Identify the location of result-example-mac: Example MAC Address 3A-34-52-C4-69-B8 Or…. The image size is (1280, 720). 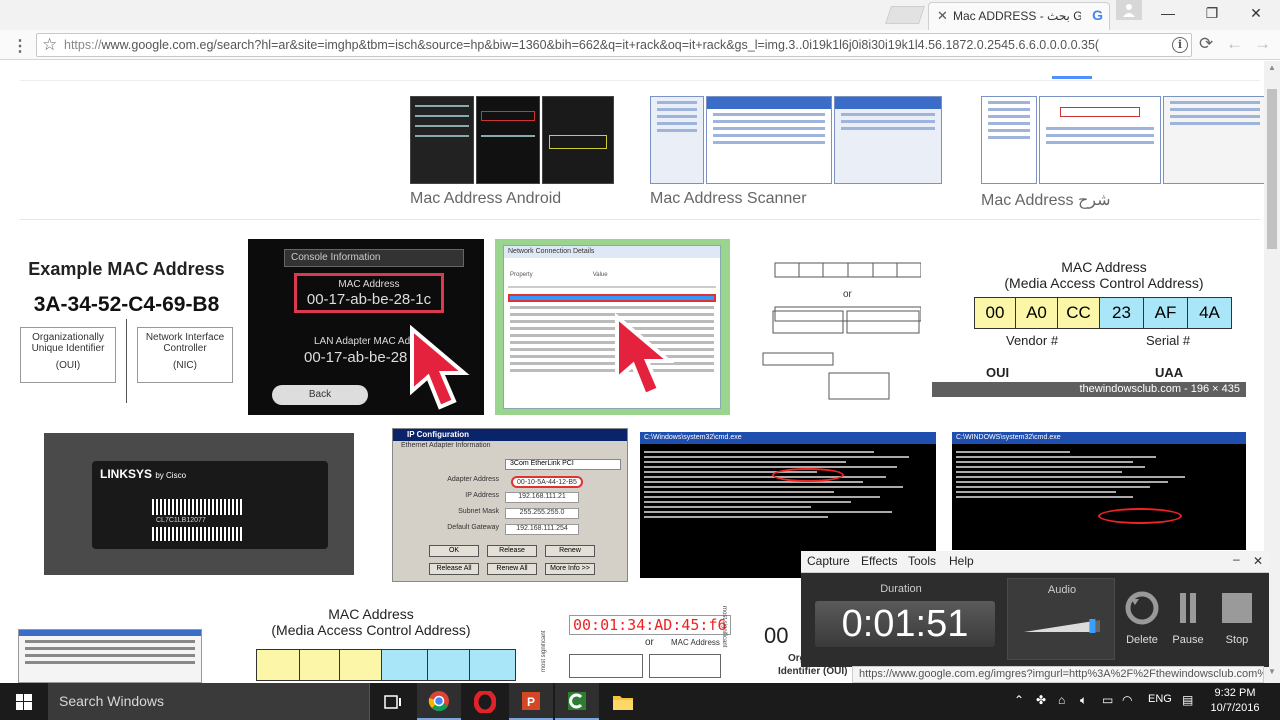
(126, 326).